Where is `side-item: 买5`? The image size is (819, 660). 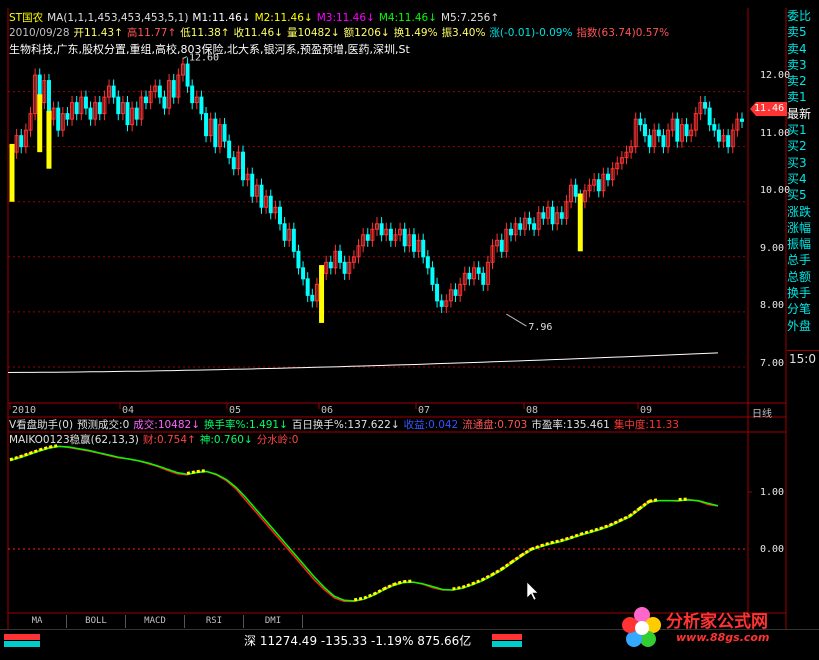 side-item: 买5 is located at coordinates (803, 195).